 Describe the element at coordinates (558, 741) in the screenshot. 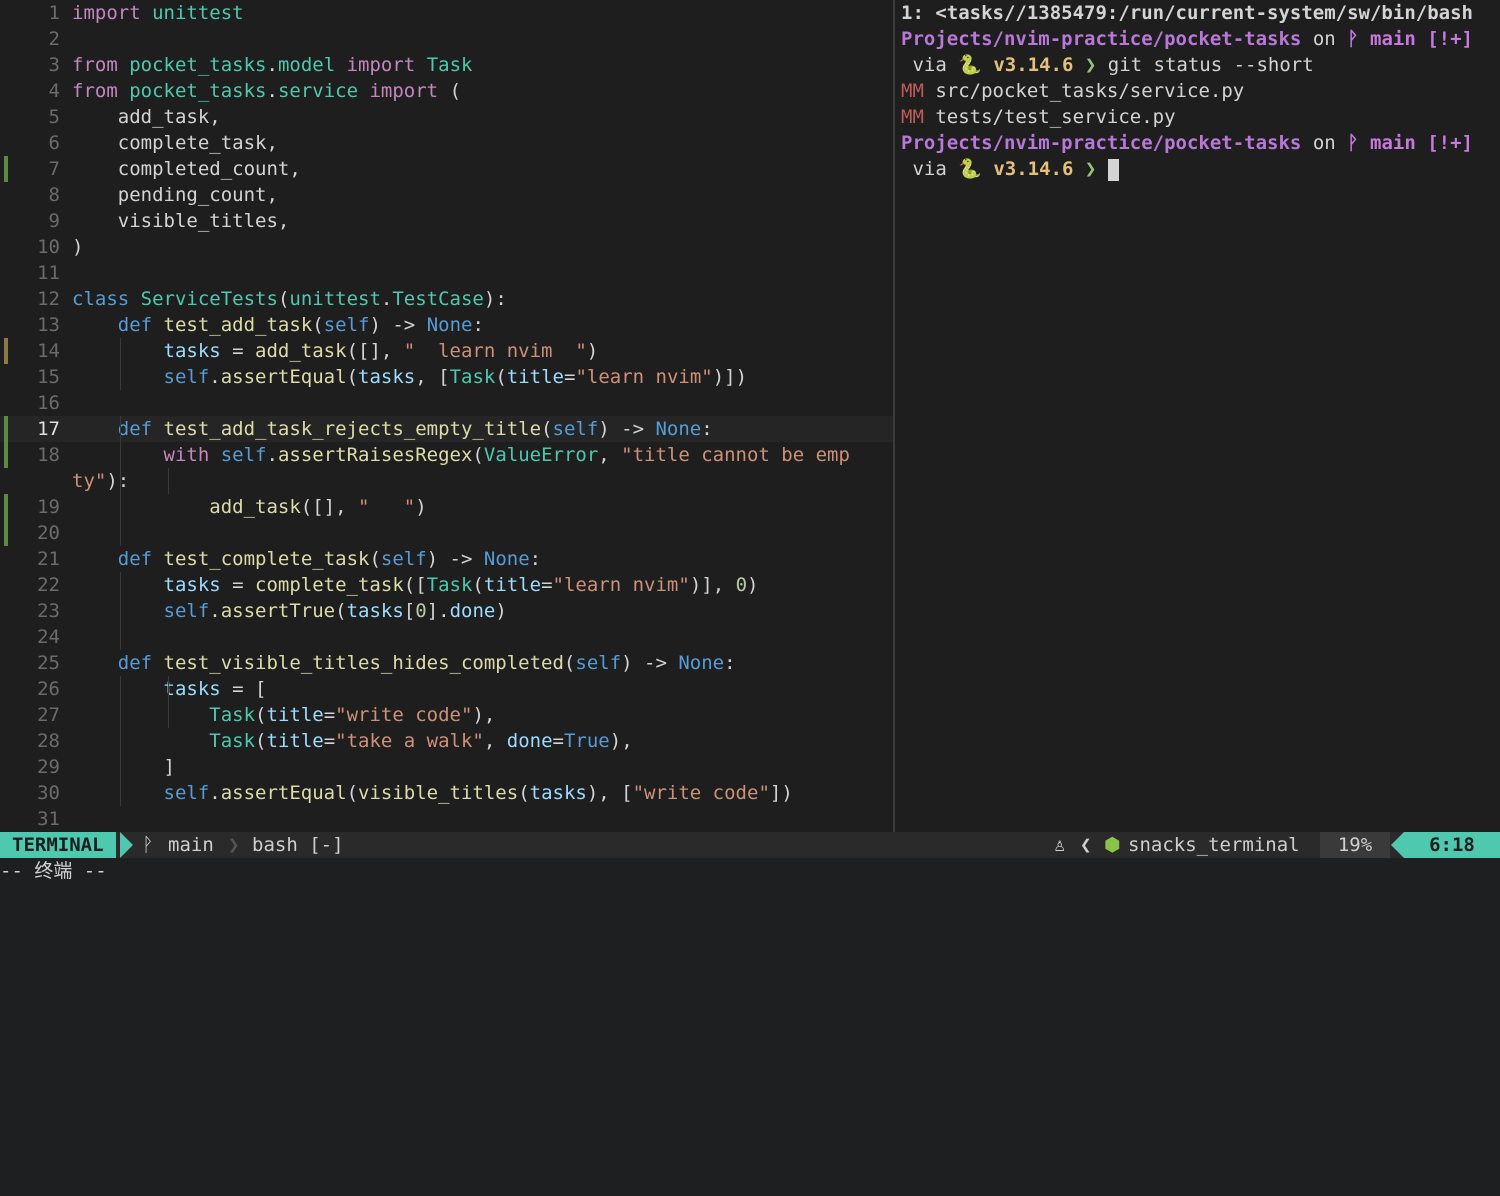

I see `code-token: =` at that location.